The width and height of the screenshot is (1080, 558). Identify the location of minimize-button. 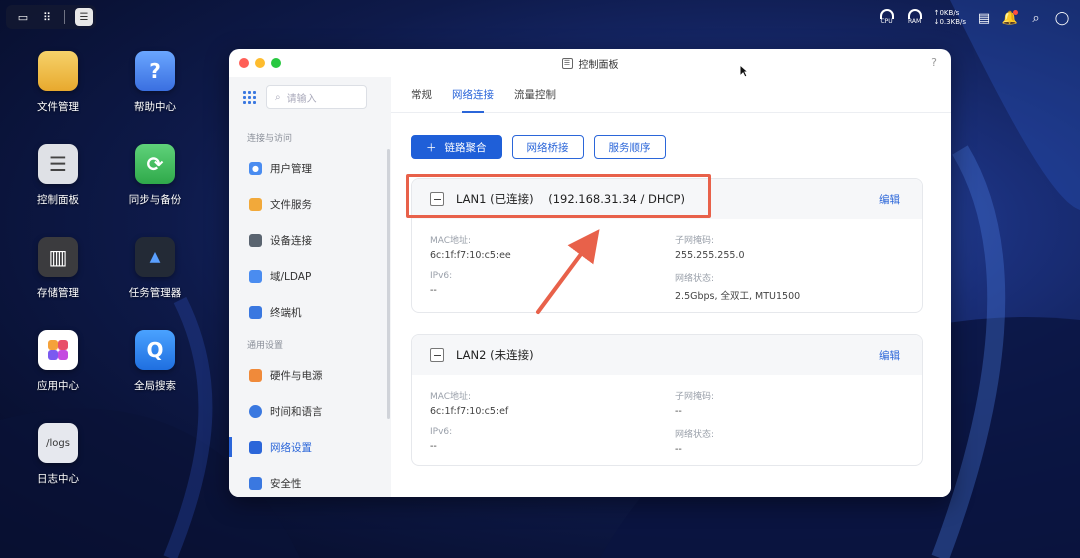
(260, 63).